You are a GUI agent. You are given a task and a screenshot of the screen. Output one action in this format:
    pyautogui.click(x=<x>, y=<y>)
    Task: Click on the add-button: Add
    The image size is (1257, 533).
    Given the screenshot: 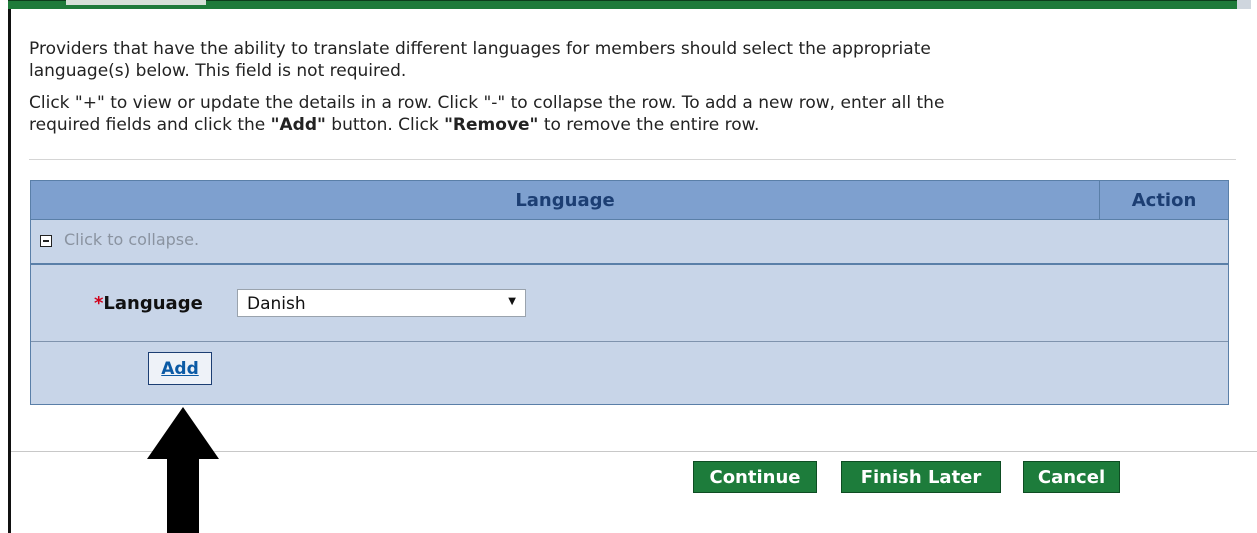 What is the action you would take?
    pyautogui.click(x=180, y=368)
    